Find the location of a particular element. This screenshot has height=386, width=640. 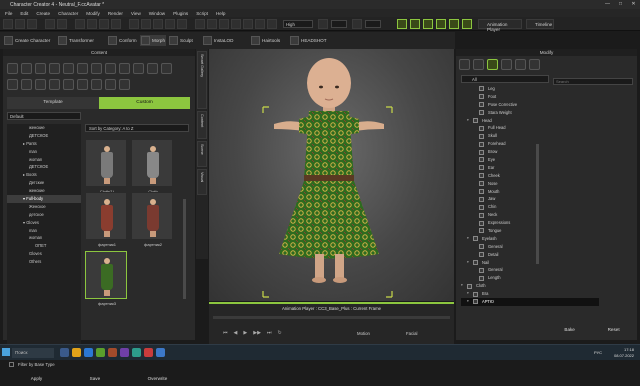

zoom-icon is located at coordinates (260, 24).